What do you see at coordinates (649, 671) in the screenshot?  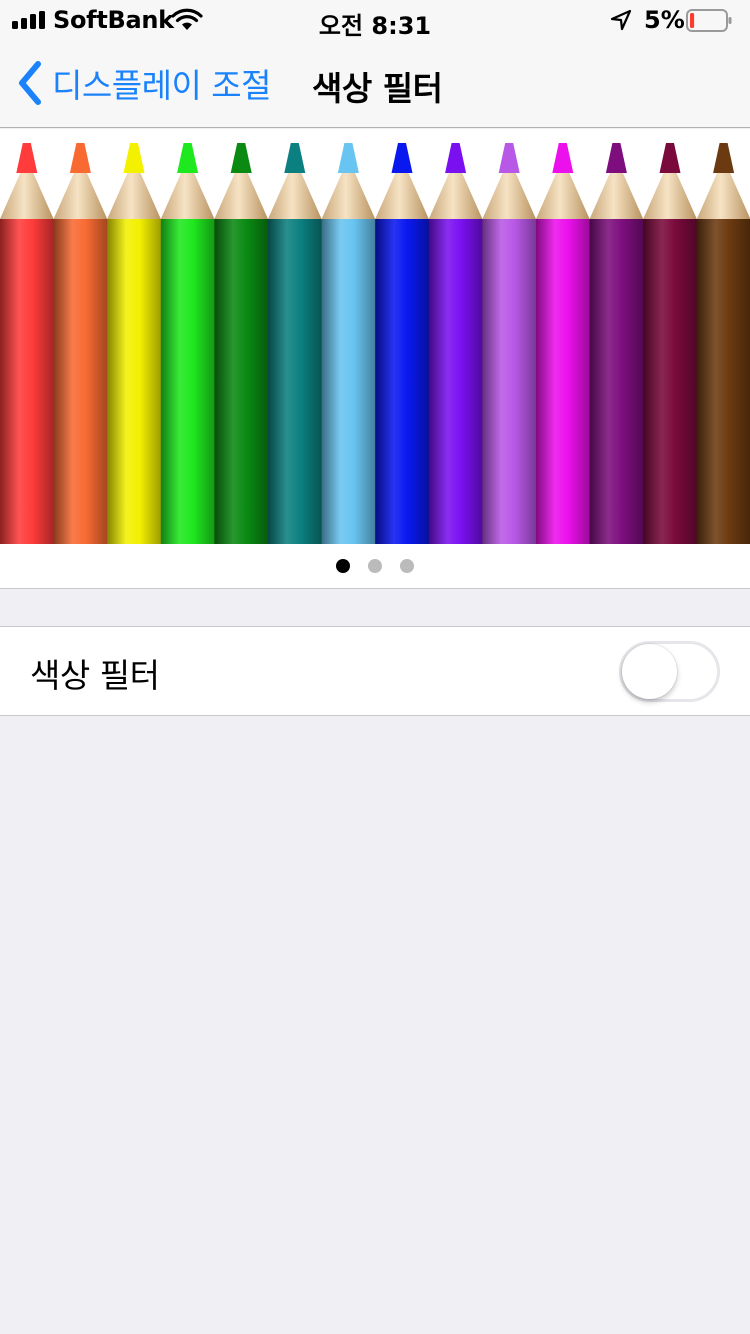 I see `toggle-knob` at bounding box center [649, 671].